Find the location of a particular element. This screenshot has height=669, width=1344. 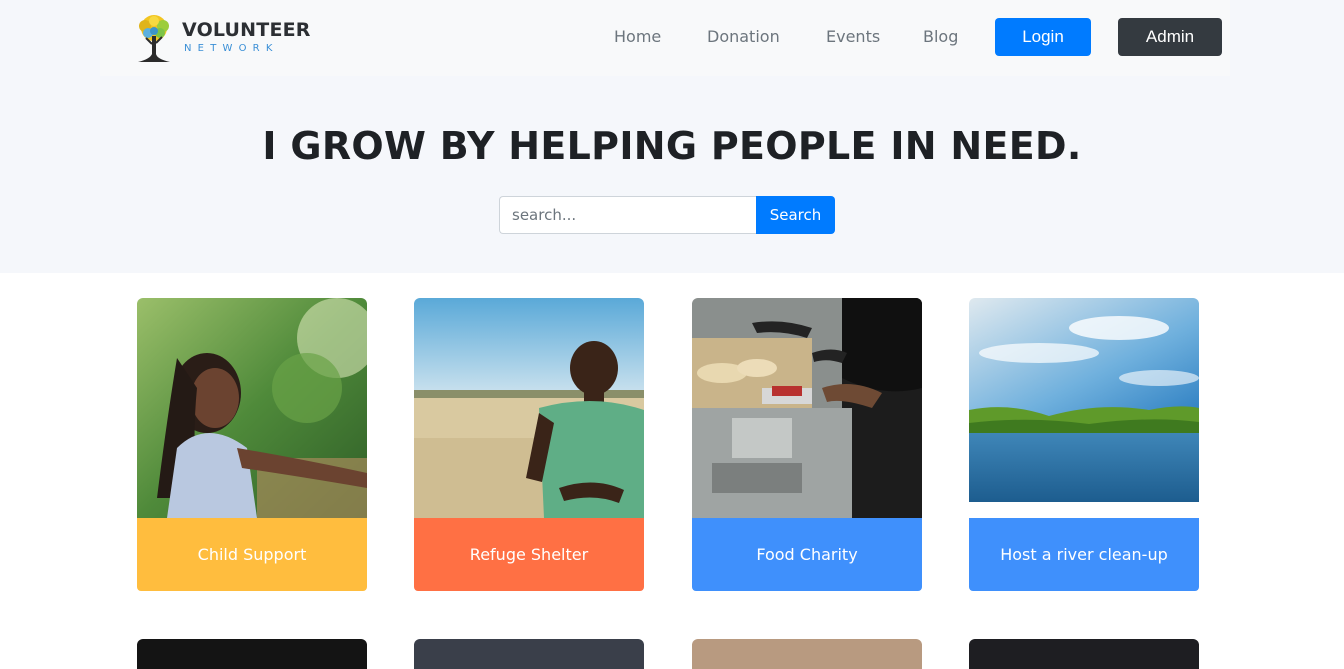

food-donation-photo is located at coordinates (807, 408).